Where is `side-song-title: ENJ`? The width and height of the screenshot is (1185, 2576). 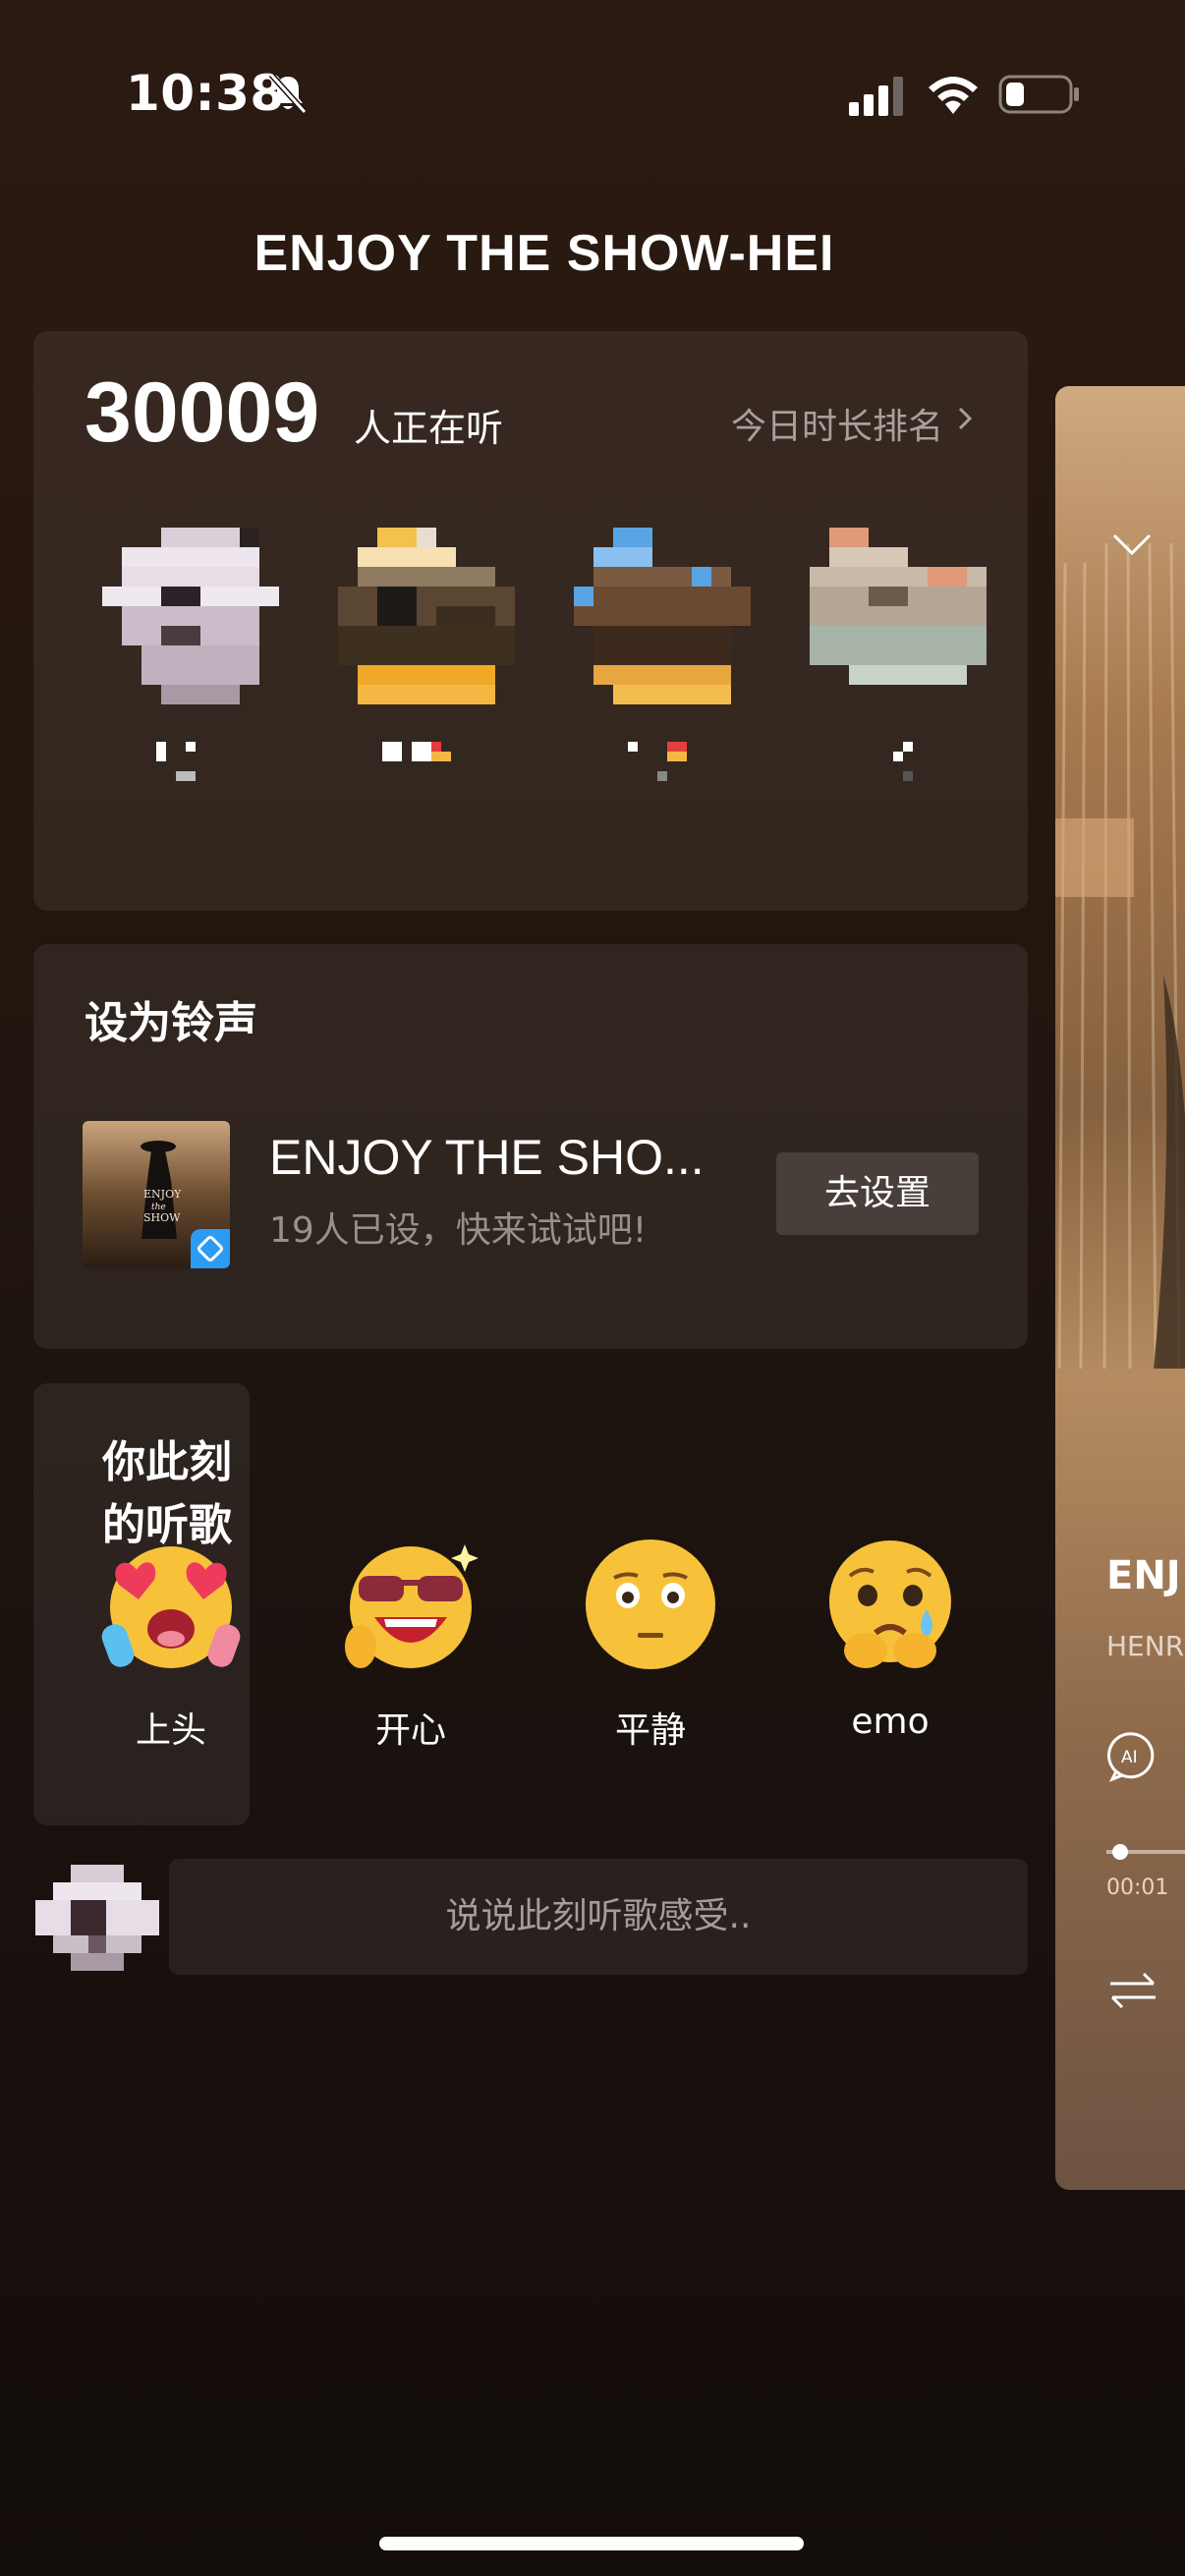
side-song-title: ENJ is located at coordinates (1143, 1575).